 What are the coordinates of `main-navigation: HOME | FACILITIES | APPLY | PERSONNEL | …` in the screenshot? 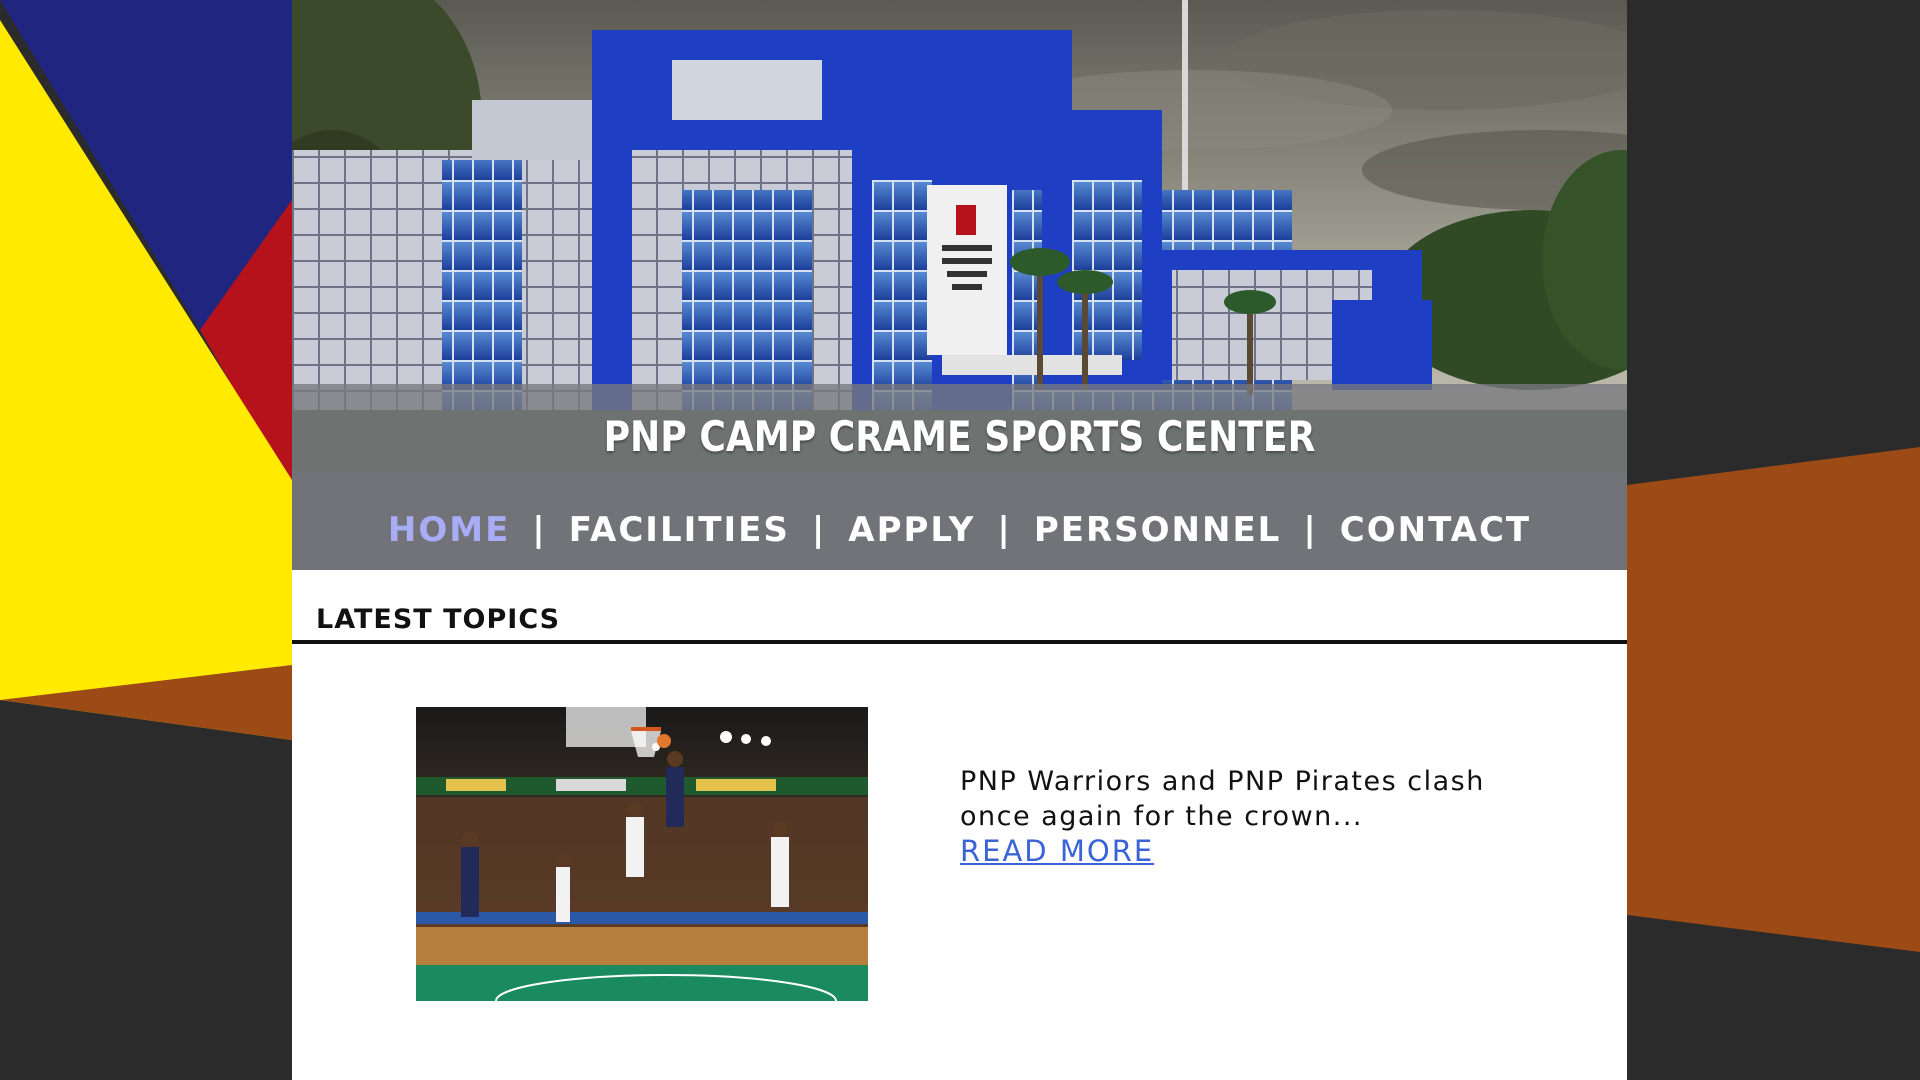 It's located at (959, 530).